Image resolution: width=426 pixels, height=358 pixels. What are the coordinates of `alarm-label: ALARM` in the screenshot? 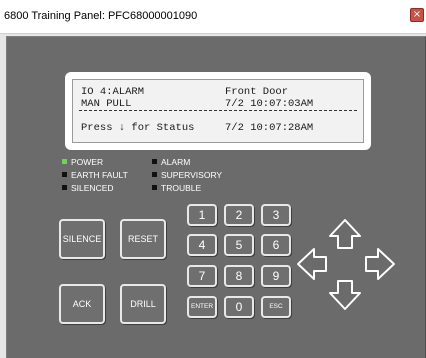 It's located at (176, 162).